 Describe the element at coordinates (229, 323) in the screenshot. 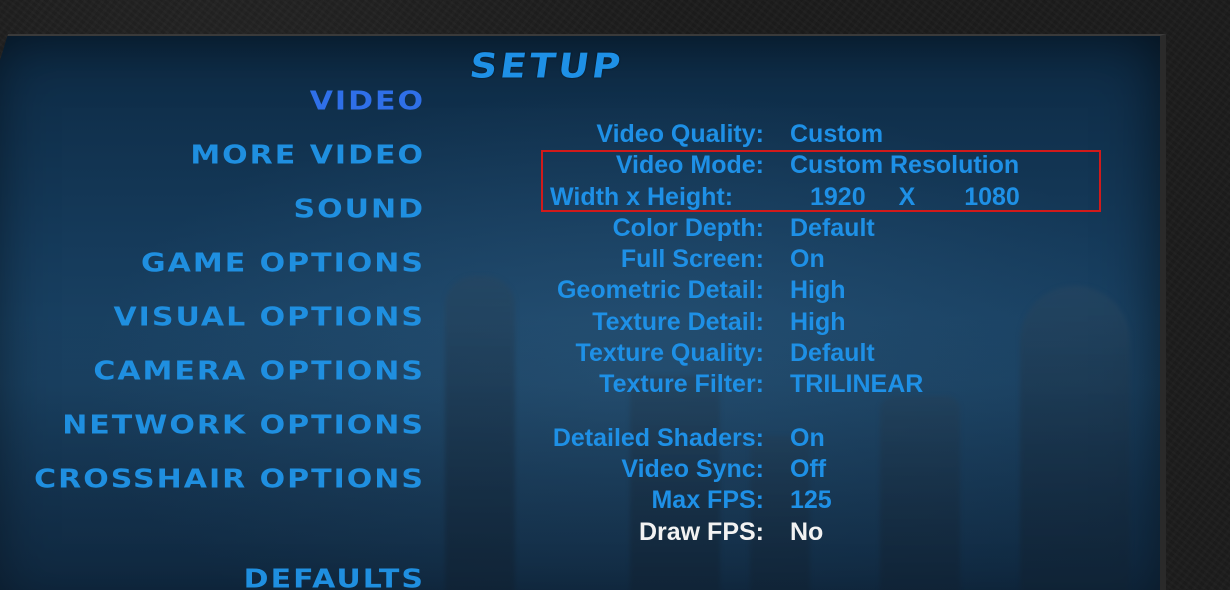

I see `menu-item-visual-options: VISUAL OPTIONS` at that location.